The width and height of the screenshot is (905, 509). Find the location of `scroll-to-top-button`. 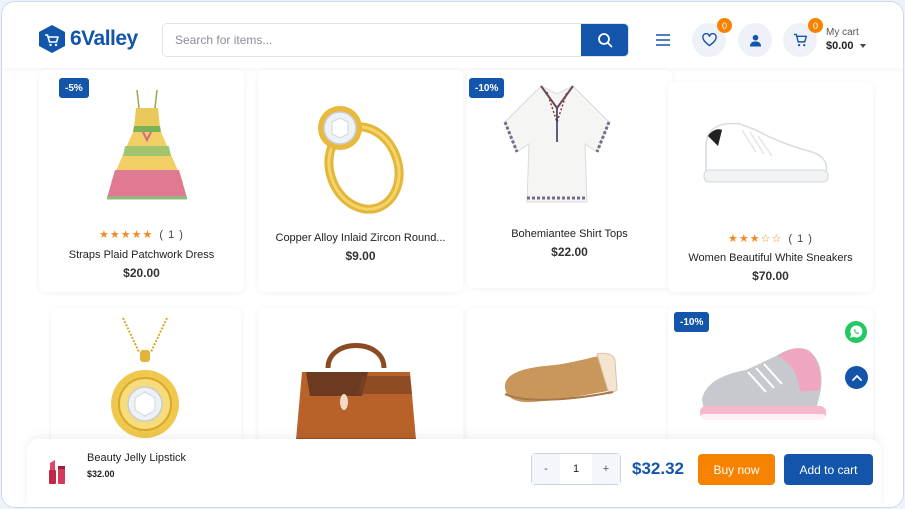

scroll-to-top-button is located at coordinates (856, 377).